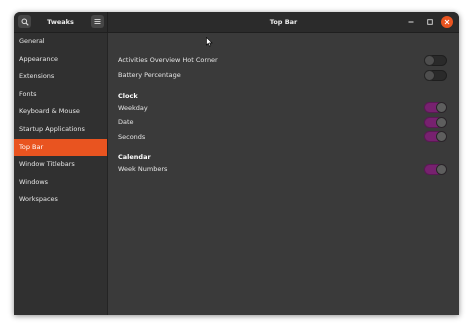  I want to click on header-bar: Tweaks Top Bar, so click(236, 22).